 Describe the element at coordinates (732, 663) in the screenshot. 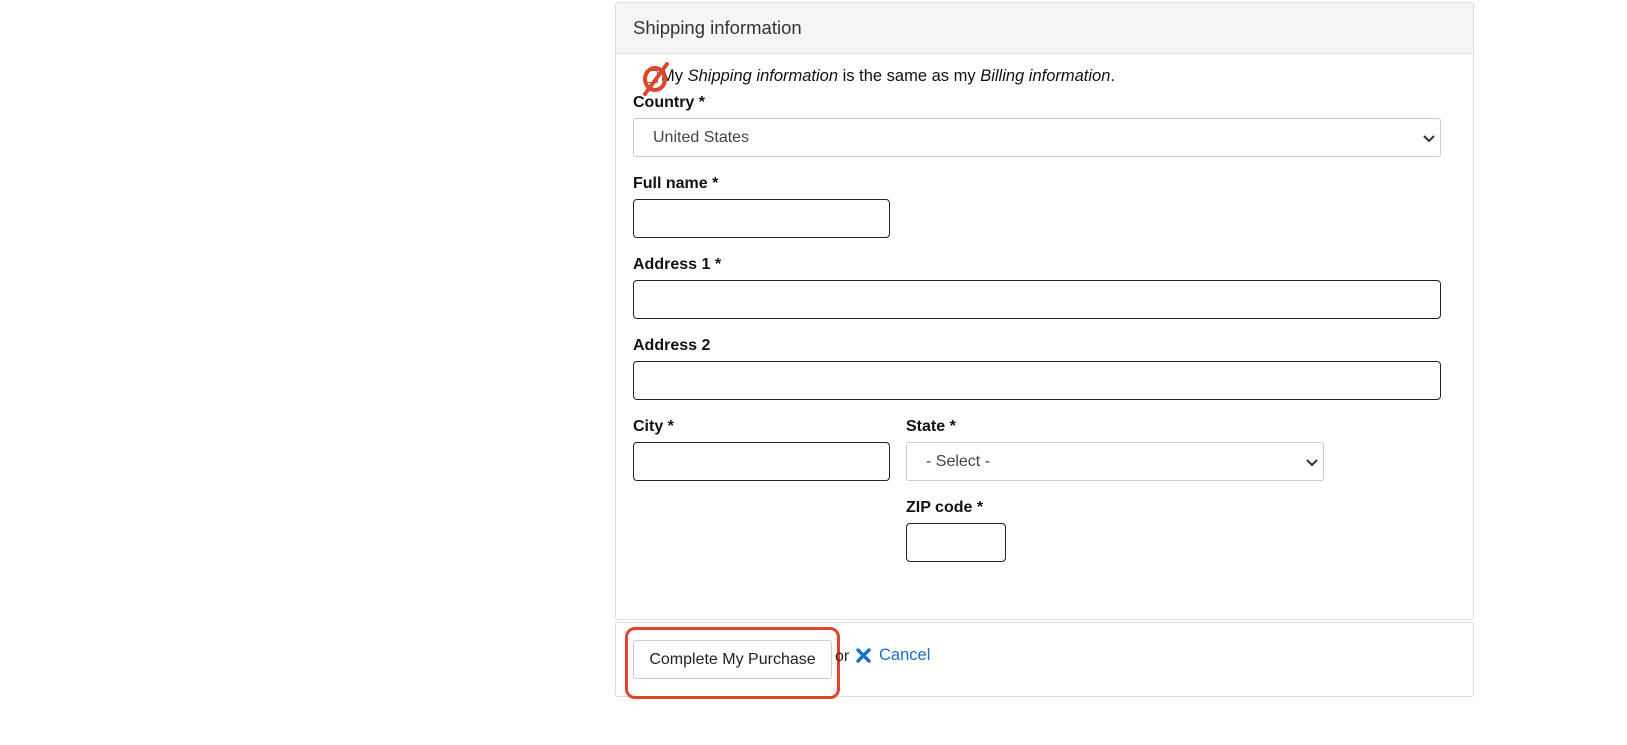

I see `highlight-box` at that location.